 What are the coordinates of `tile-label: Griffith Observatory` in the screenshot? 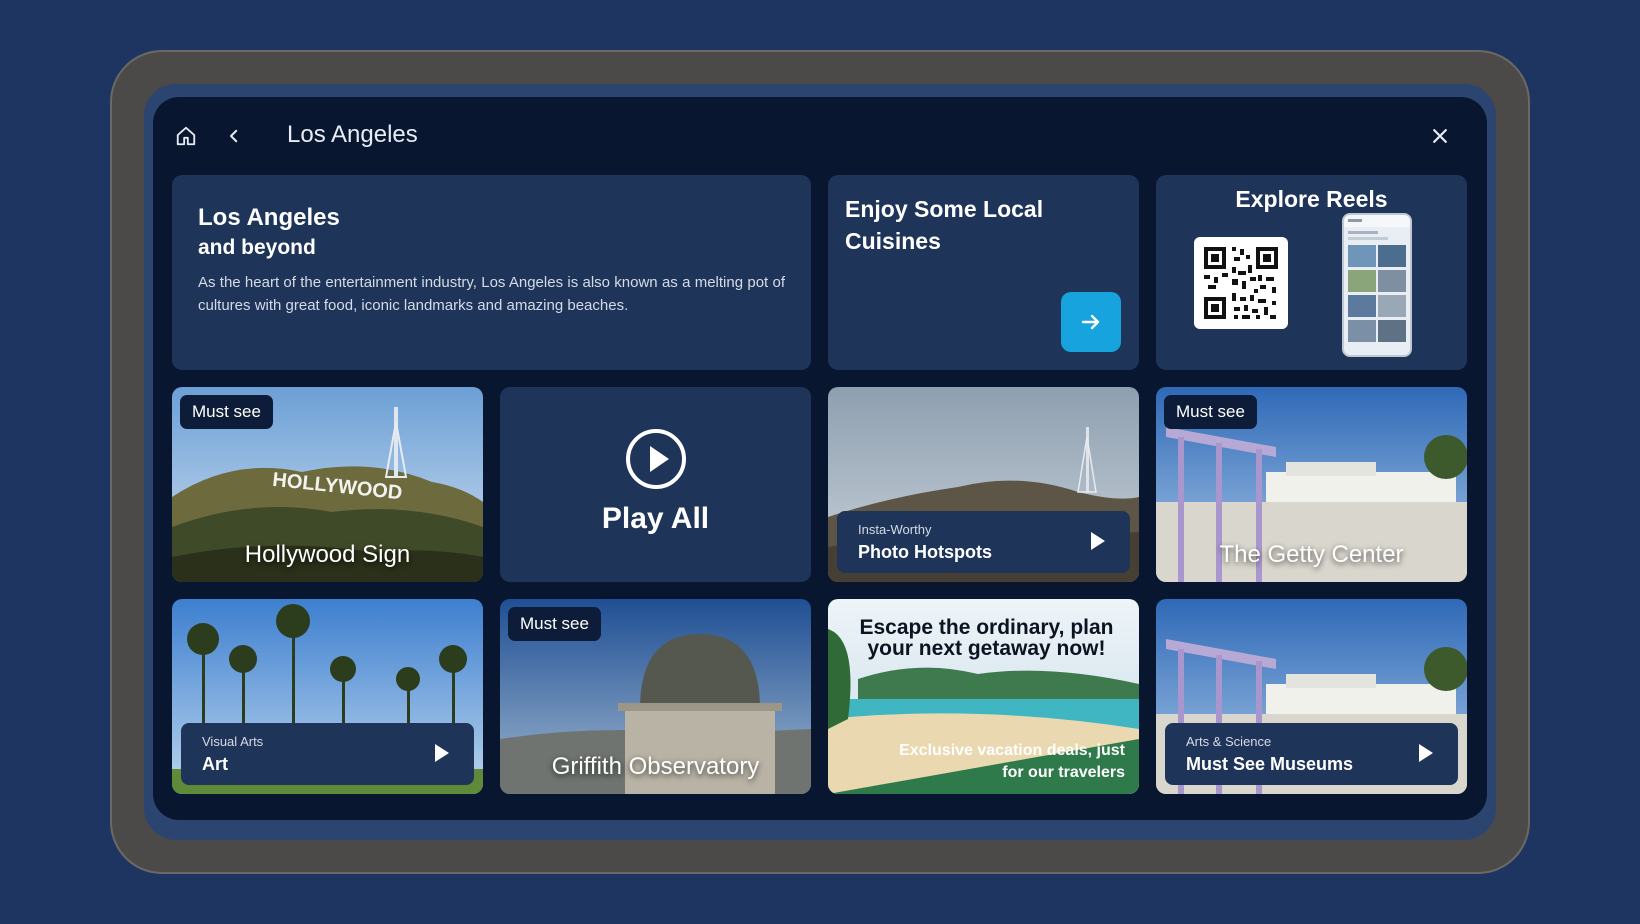 It's located at (655, 766).